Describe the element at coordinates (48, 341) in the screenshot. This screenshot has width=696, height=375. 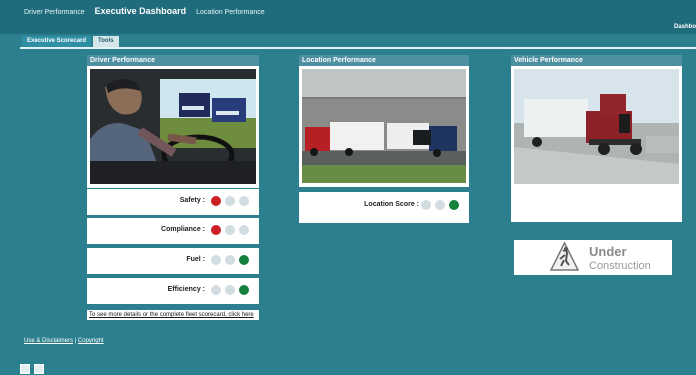
I see `use-disclaimers-link: Use & Disclaimers` at that location.